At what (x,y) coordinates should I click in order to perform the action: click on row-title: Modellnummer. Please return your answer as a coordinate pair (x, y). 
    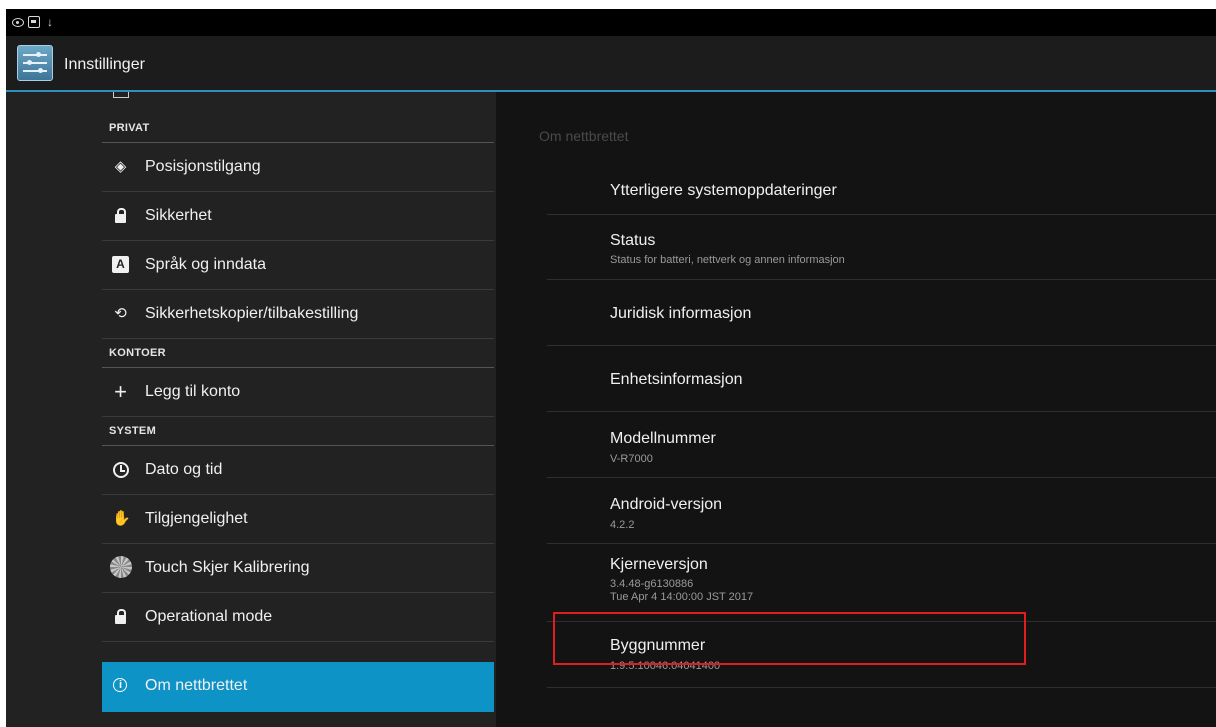
    Looking at the image, I should click on (663, 438).